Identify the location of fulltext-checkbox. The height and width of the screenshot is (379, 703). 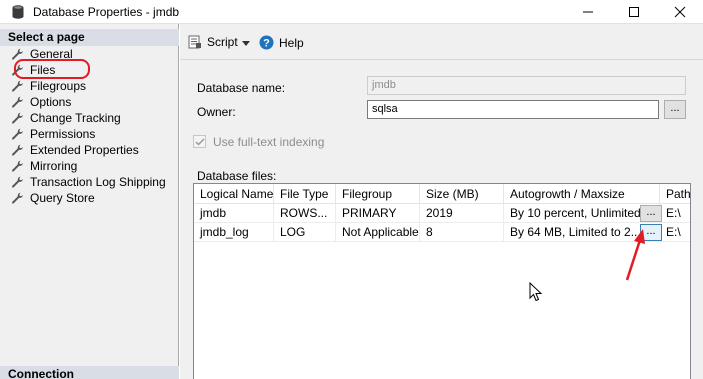
(199, 141).